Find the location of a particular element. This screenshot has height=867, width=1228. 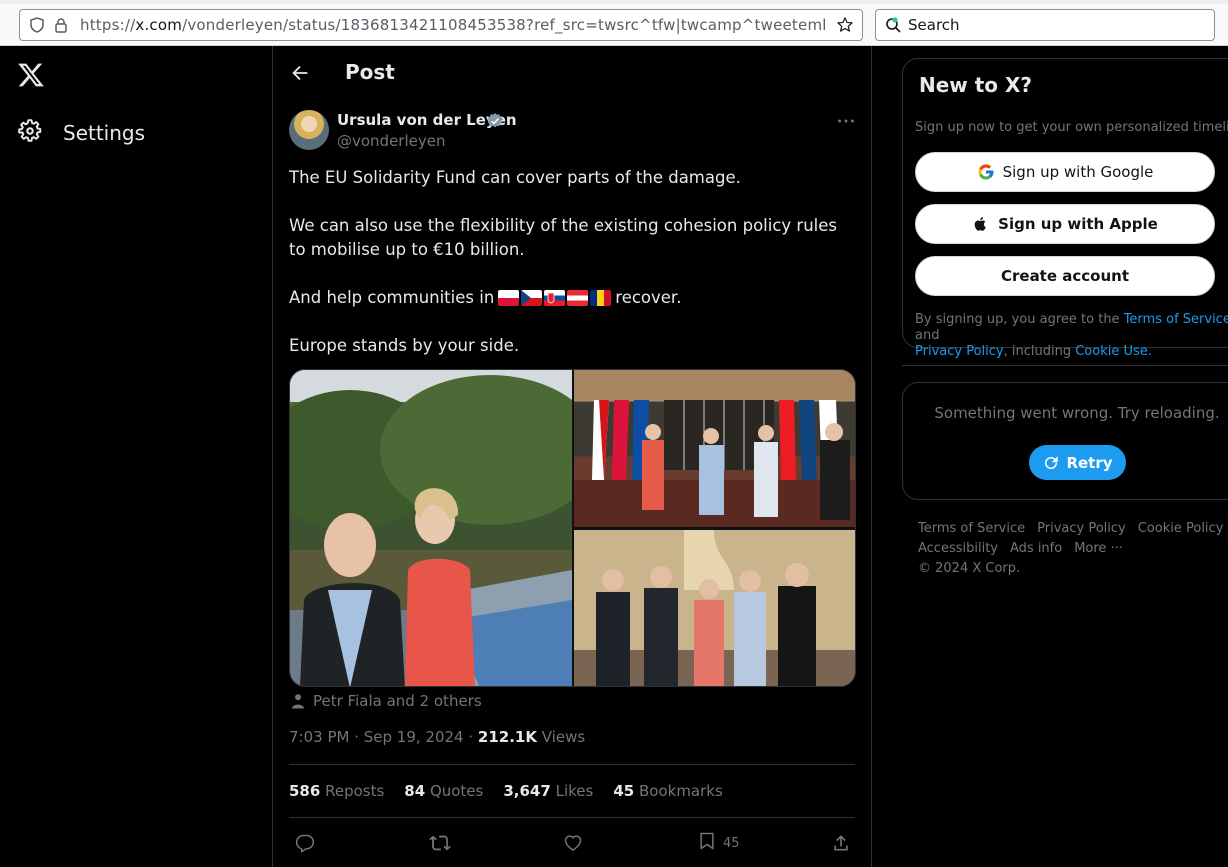

footer-terms-link: Terms of Service is located at coordinates (971, 529).